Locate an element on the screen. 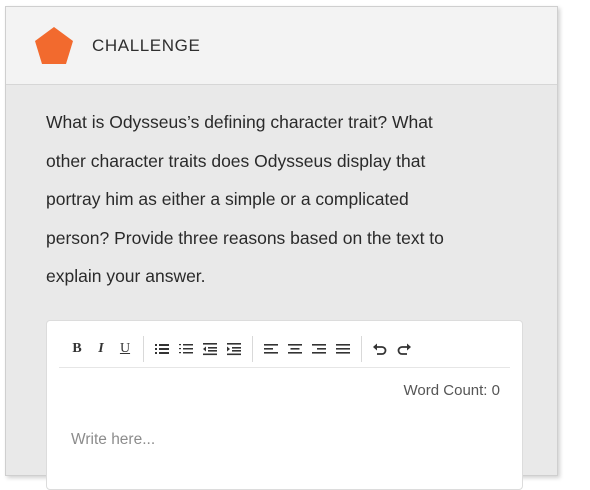  undo-button is located at coordinates (380, 349).